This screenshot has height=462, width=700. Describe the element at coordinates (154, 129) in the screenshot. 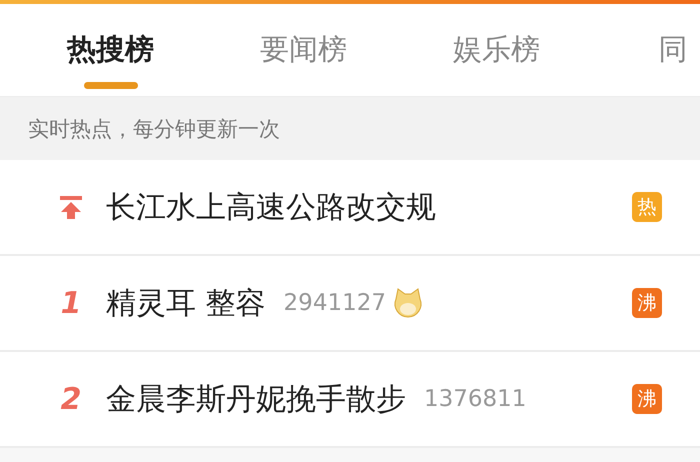

I see `subtitle: 实时热点，每分钟更新一次` at that location.